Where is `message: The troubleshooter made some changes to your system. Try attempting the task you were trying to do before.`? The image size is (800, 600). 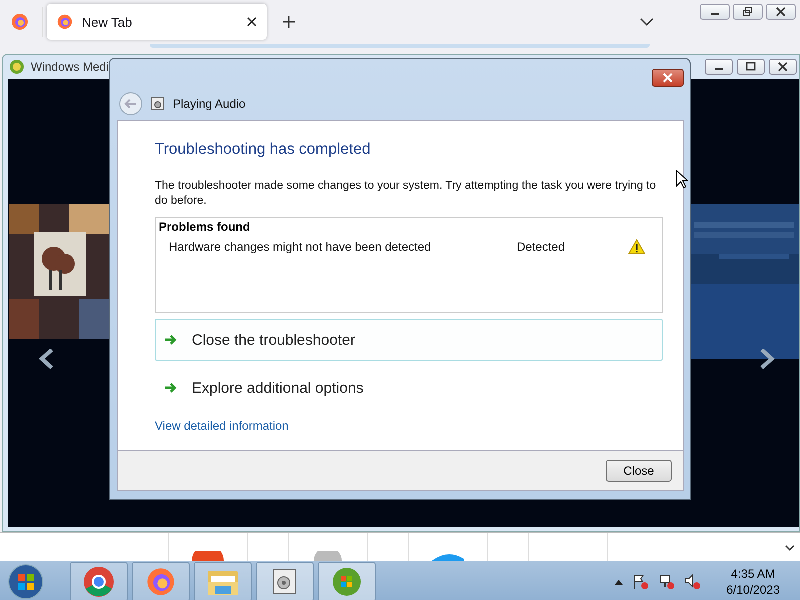
message: The troubleshooter made some changes to your system. Try attempting the task you were trying to do before. is located at coordinates (406, 194).